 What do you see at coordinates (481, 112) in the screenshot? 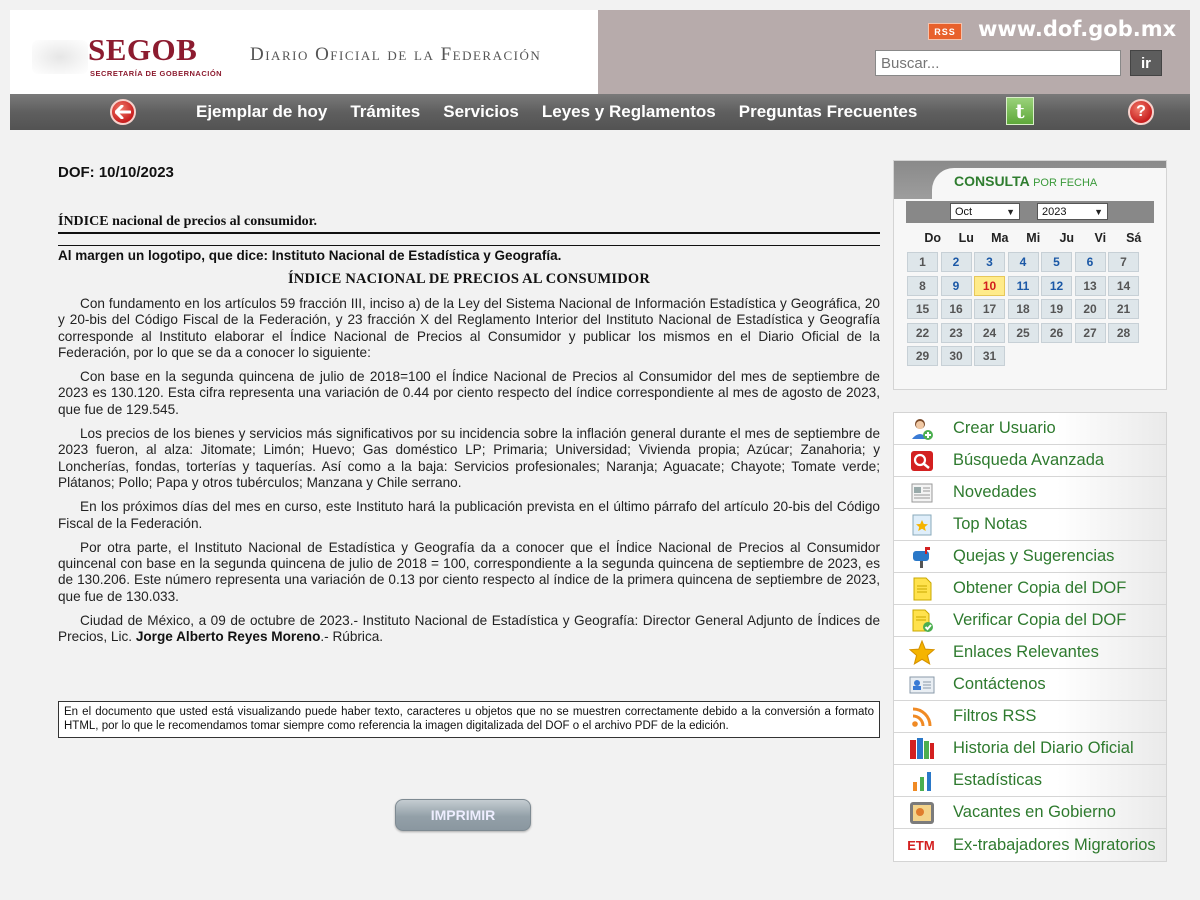
I see `nav-item-servicios: Servicios` at bounding box center [481, 112].